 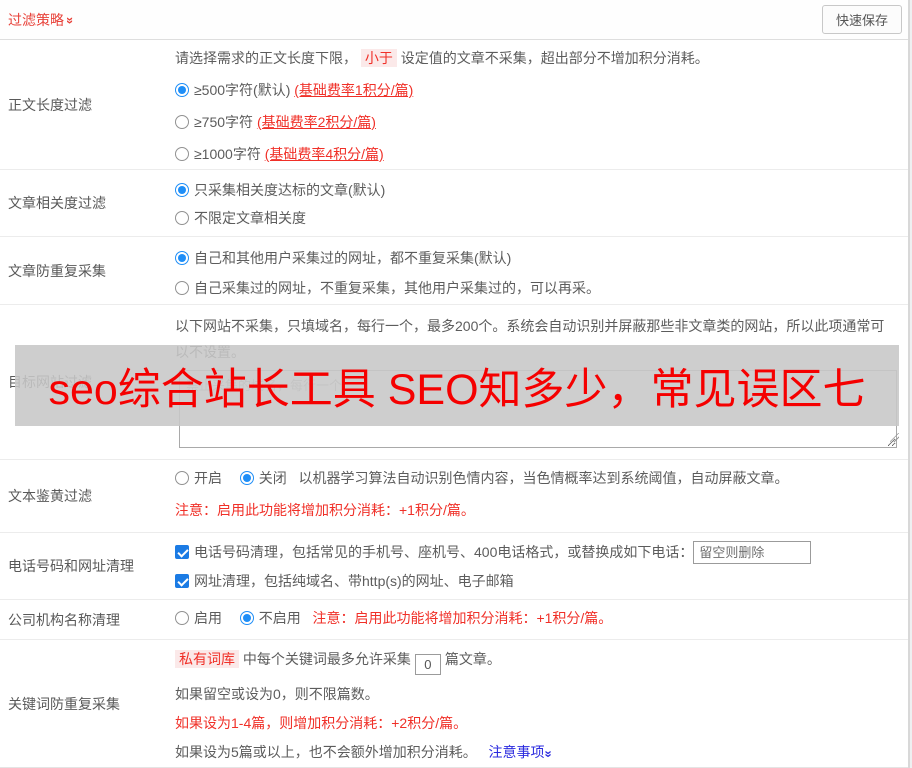 I want to click on porn-filter-on-option: 开启, so click(x=198, y=478).